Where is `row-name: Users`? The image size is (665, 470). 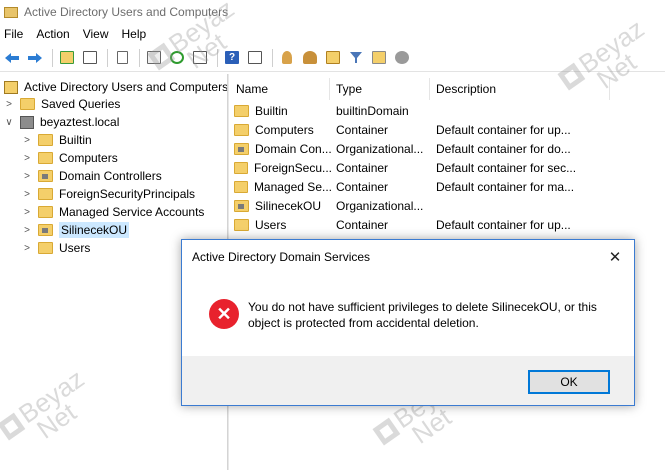
row-name: Users is located at coordinates (271, 224).